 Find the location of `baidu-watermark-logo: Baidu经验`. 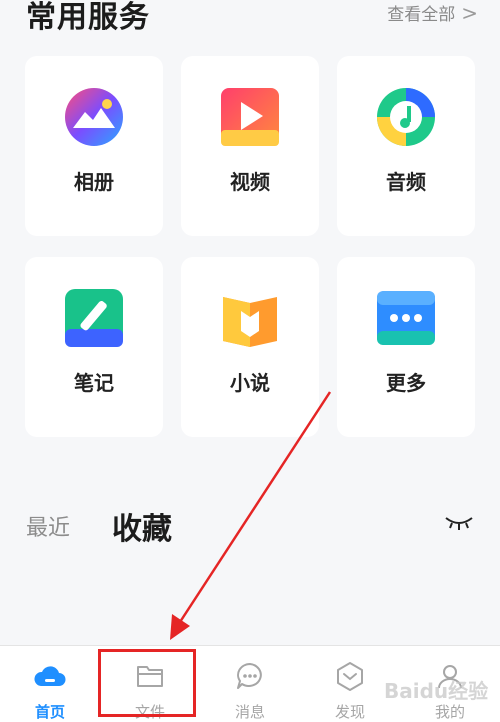

baidu-watermark-logo: Baidu经验 is located at coordinates (436, 691).